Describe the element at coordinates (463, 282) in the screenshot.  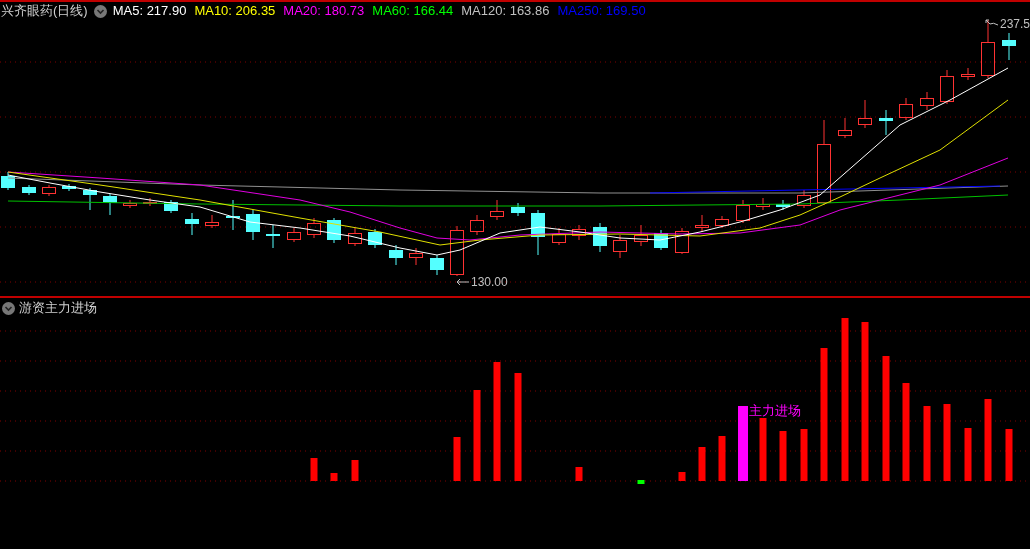
I see `arrow-icon` at that location.